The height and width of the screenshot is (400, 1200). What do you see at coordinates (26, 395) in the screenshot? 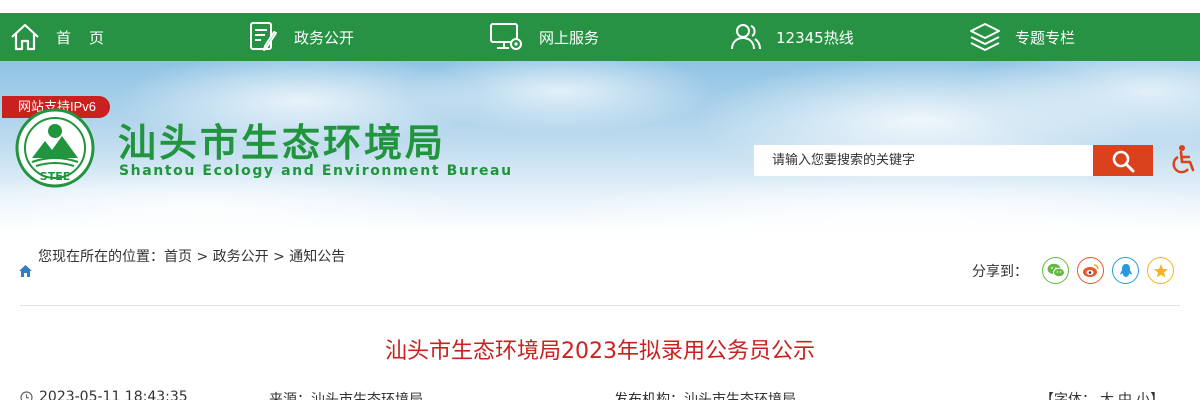
I see `clock-icon` at bounding box center [26, 395].